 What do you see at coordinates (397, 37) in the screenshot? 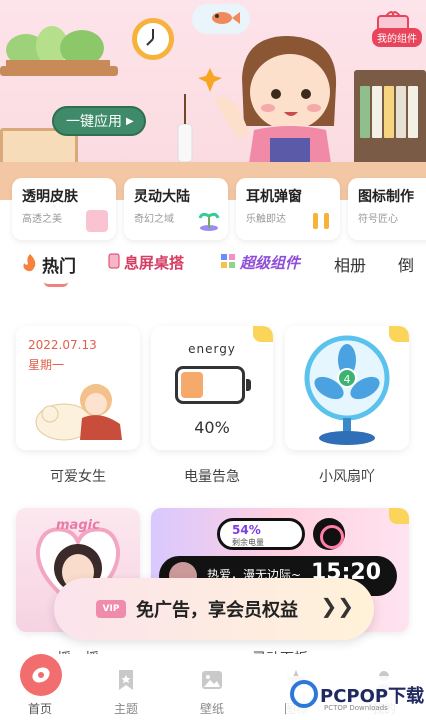
I see `my-widgets-label: 我的组件` at bounding box center [397, 37].